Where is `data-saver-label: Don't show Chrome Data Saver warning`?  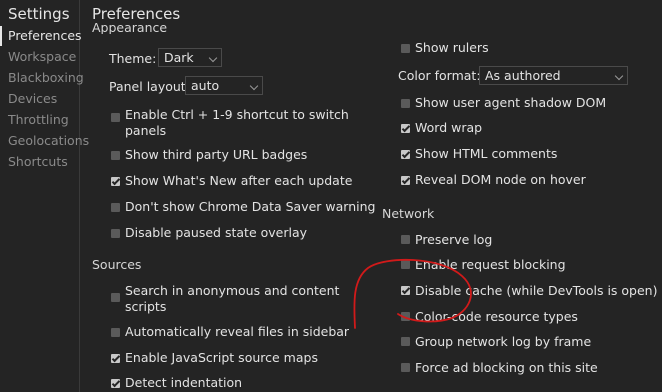 data-saver-label: Don't show Chrome Data Saver warning is located at coordinates (250, 206).